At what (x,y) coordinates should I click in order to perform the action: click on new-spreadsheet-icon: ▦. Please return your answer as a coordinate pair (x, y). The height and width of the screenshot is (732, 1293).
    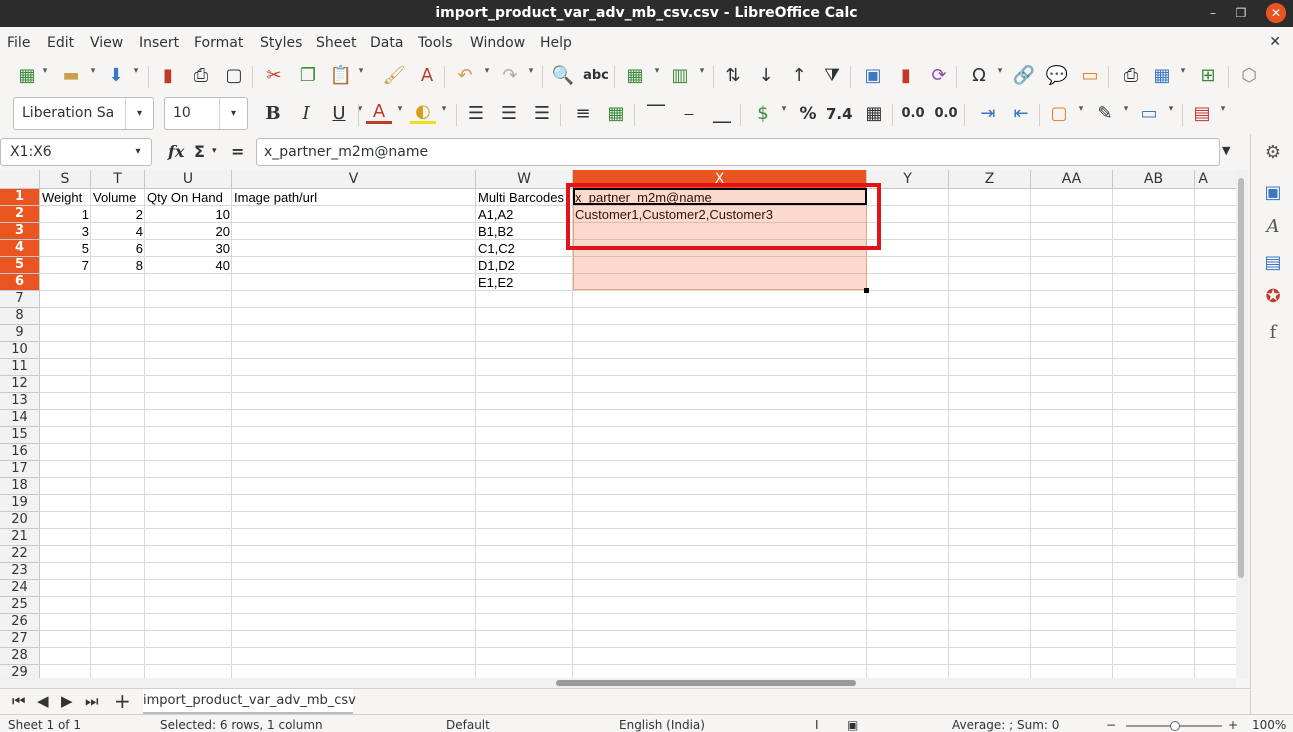
    Looking at the image, I should click on (27, 76).